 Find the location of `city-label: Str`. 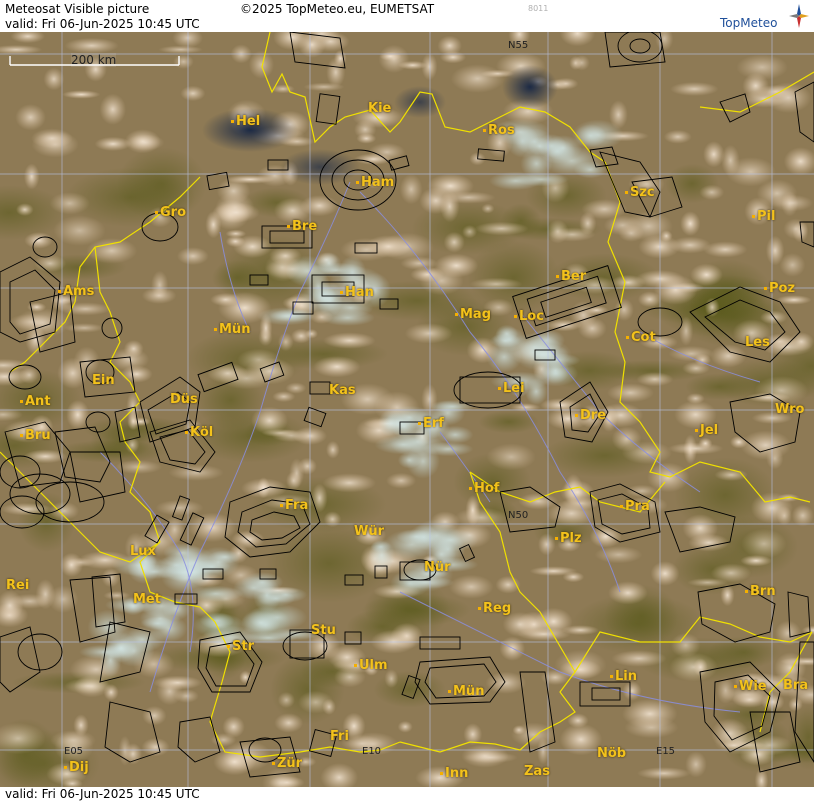

city-label: Str is located at coordinates (240, 647).